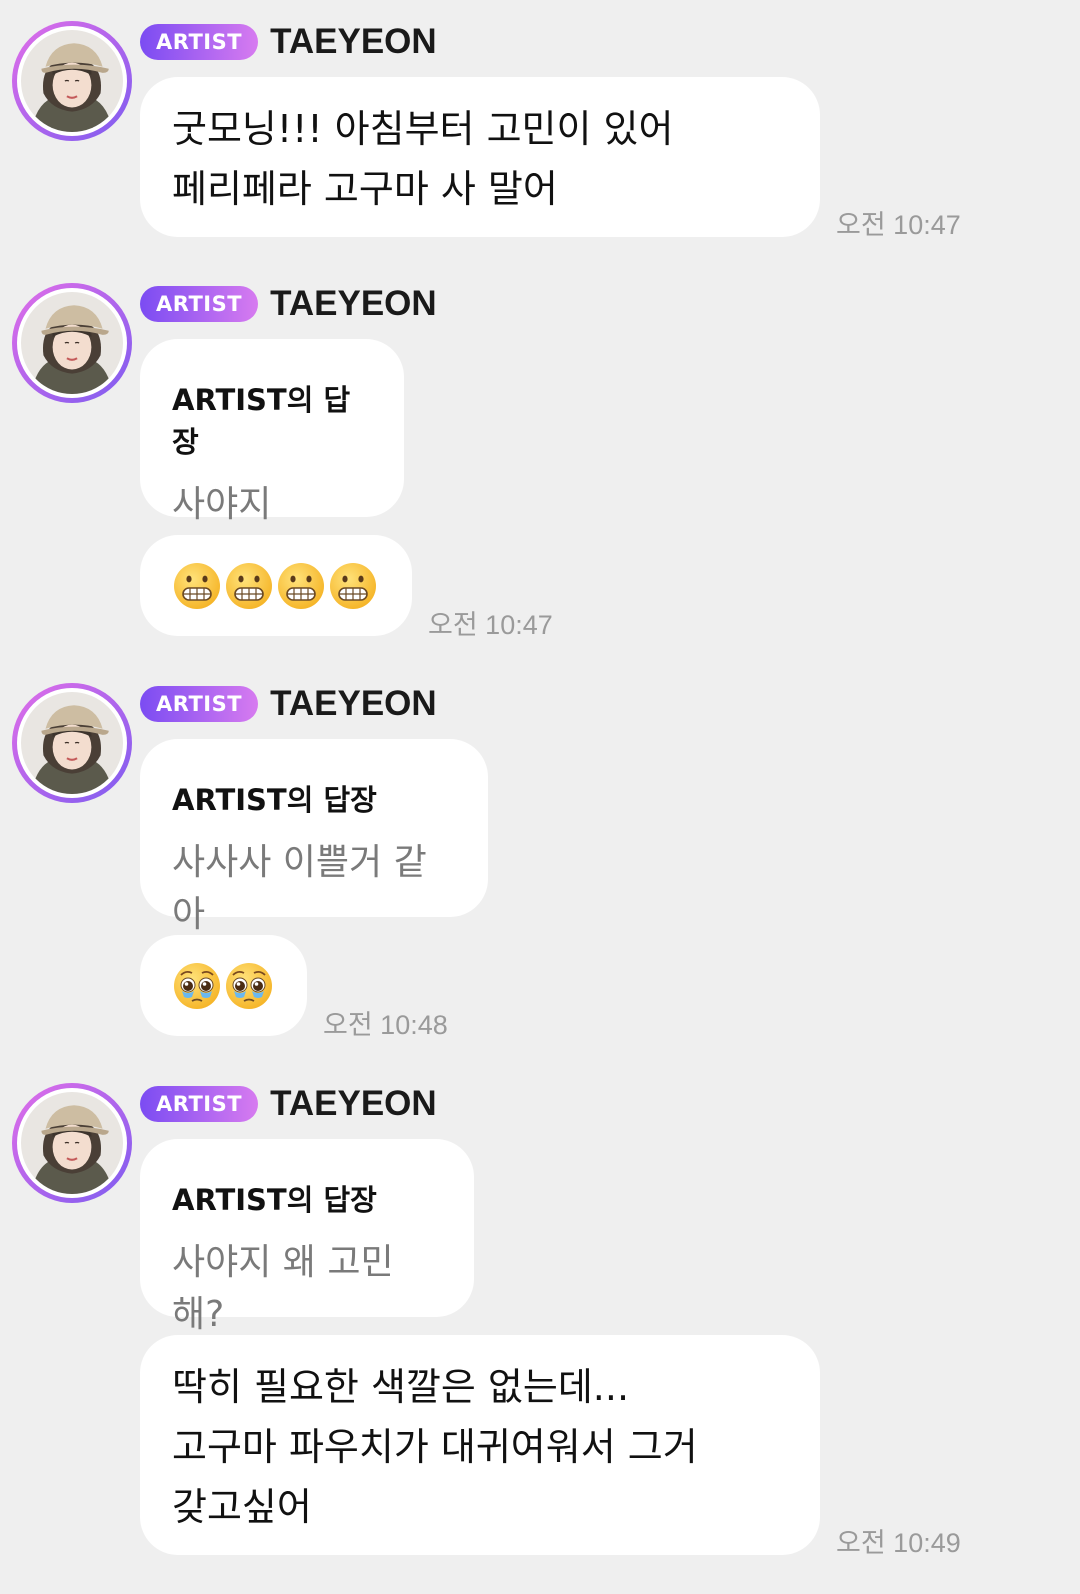 The height and width of the screenshot is (1594, 1080). I want to click on reply-bubble: ARTIST의 답장 사야지 왜 고민해?, so click(307, 1237).